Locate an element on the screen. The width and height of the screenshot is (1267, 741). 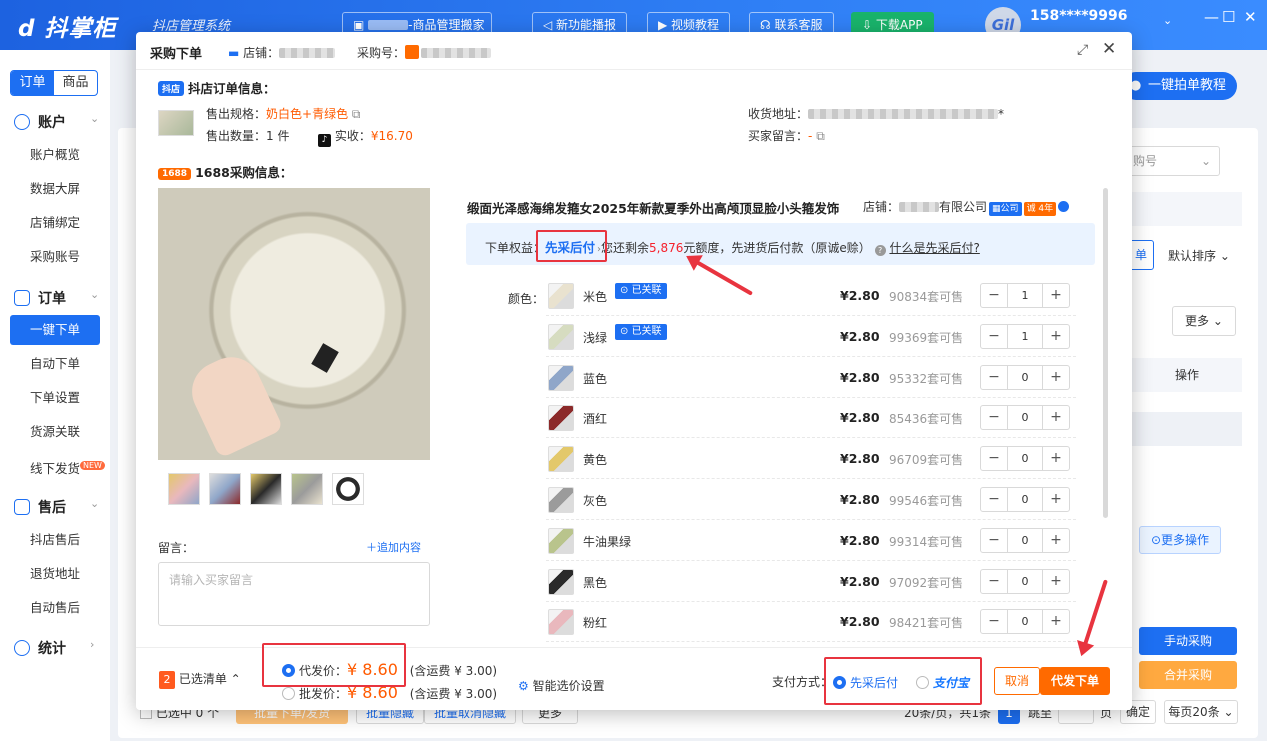
per-page-select: 每页20条 ⌄ is located at coordinates (1201, 712).